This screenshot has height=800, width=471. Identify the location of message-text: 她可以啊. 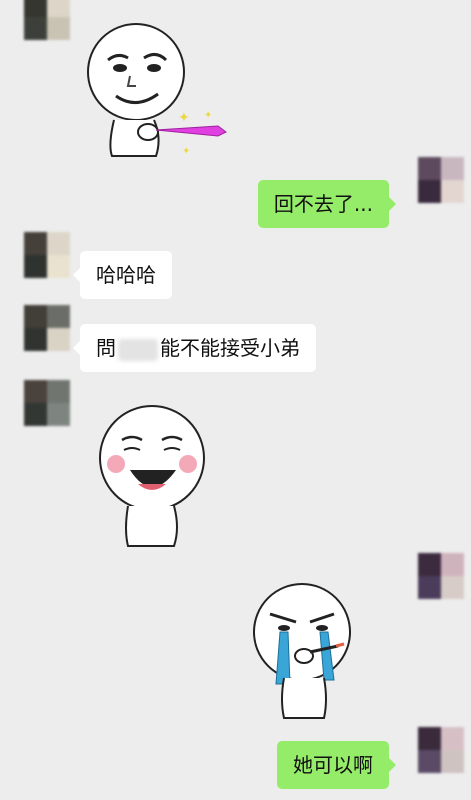
(333, 765).